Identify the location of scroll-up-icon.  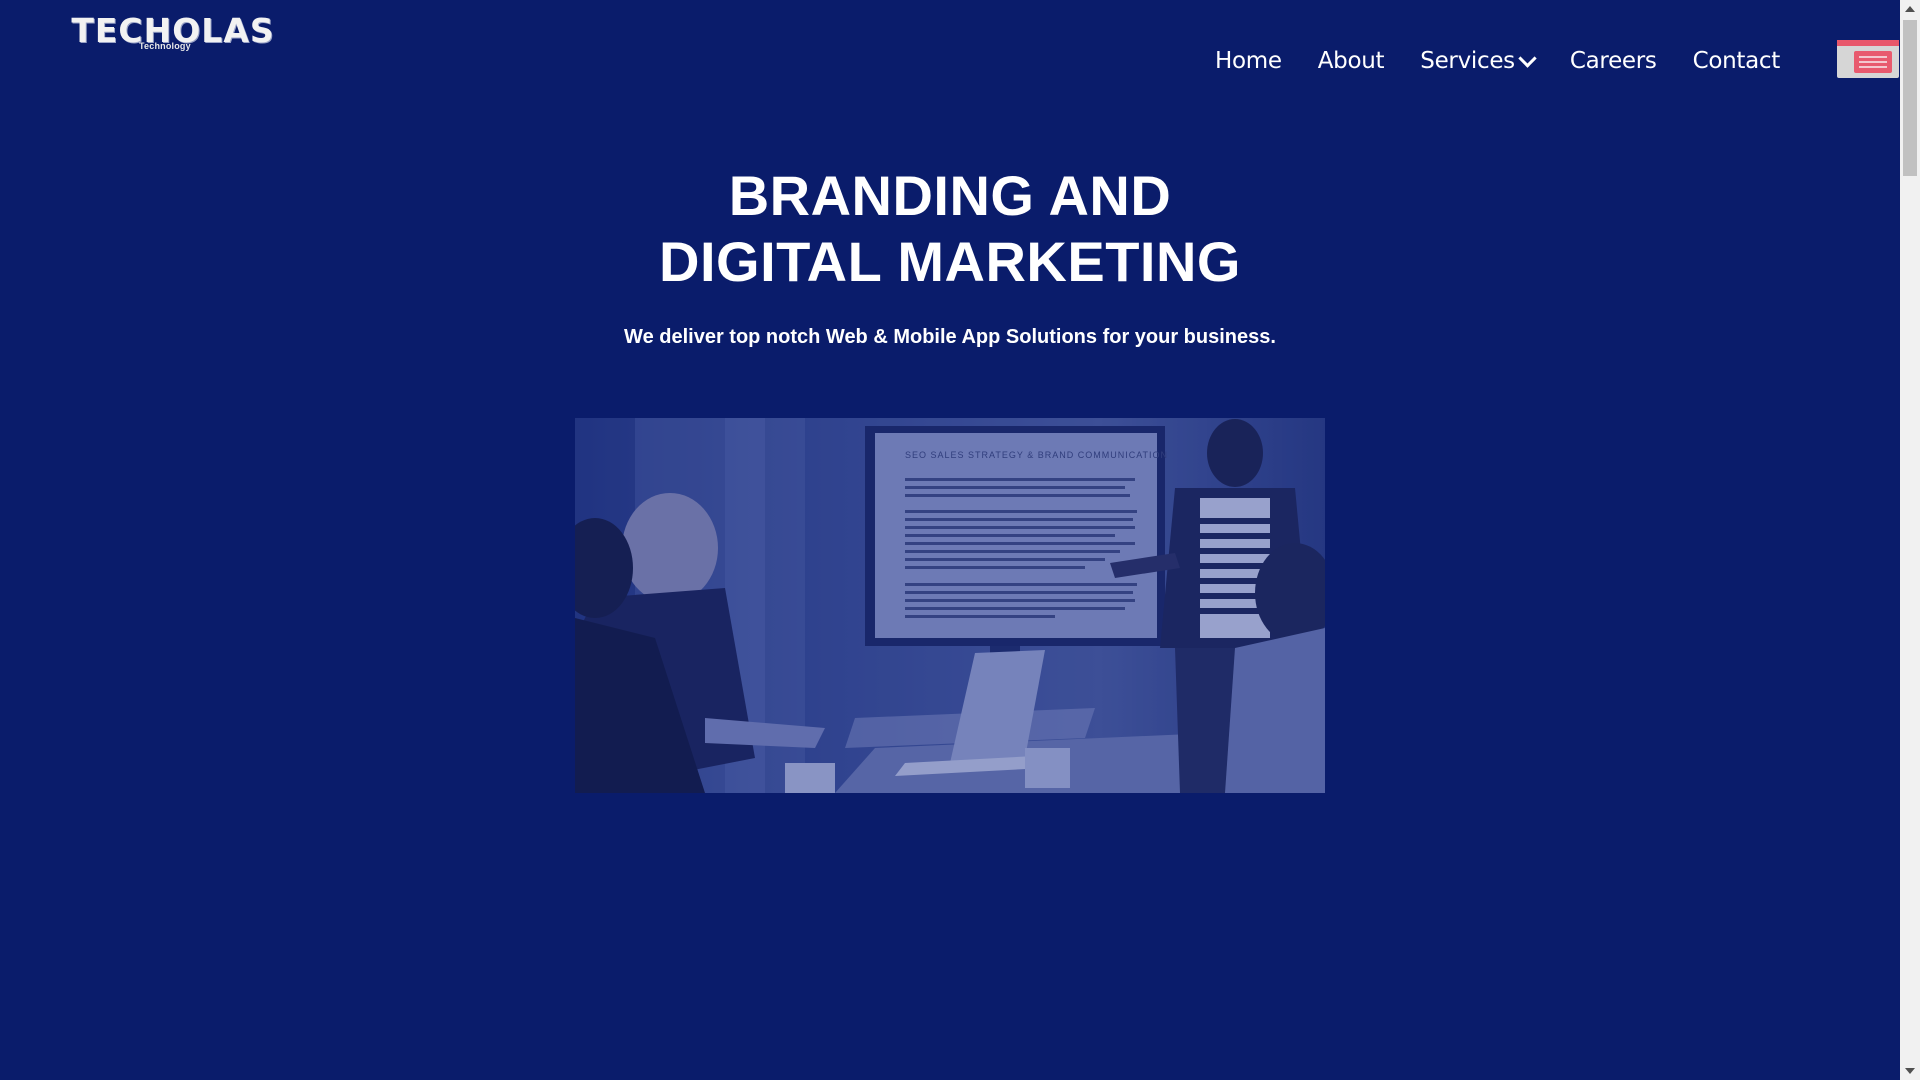
(1910, 9).